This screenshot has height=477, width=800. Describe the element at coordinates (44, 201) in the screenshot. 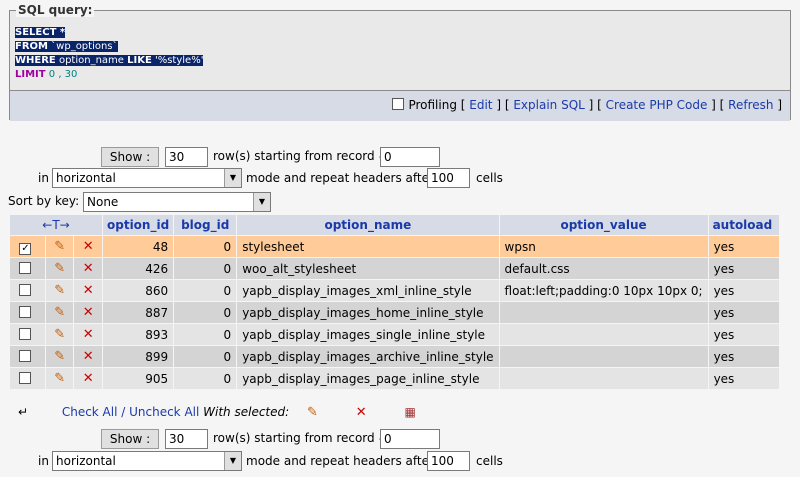

I see `sort-by-key-label: Sort by key:` at that location.